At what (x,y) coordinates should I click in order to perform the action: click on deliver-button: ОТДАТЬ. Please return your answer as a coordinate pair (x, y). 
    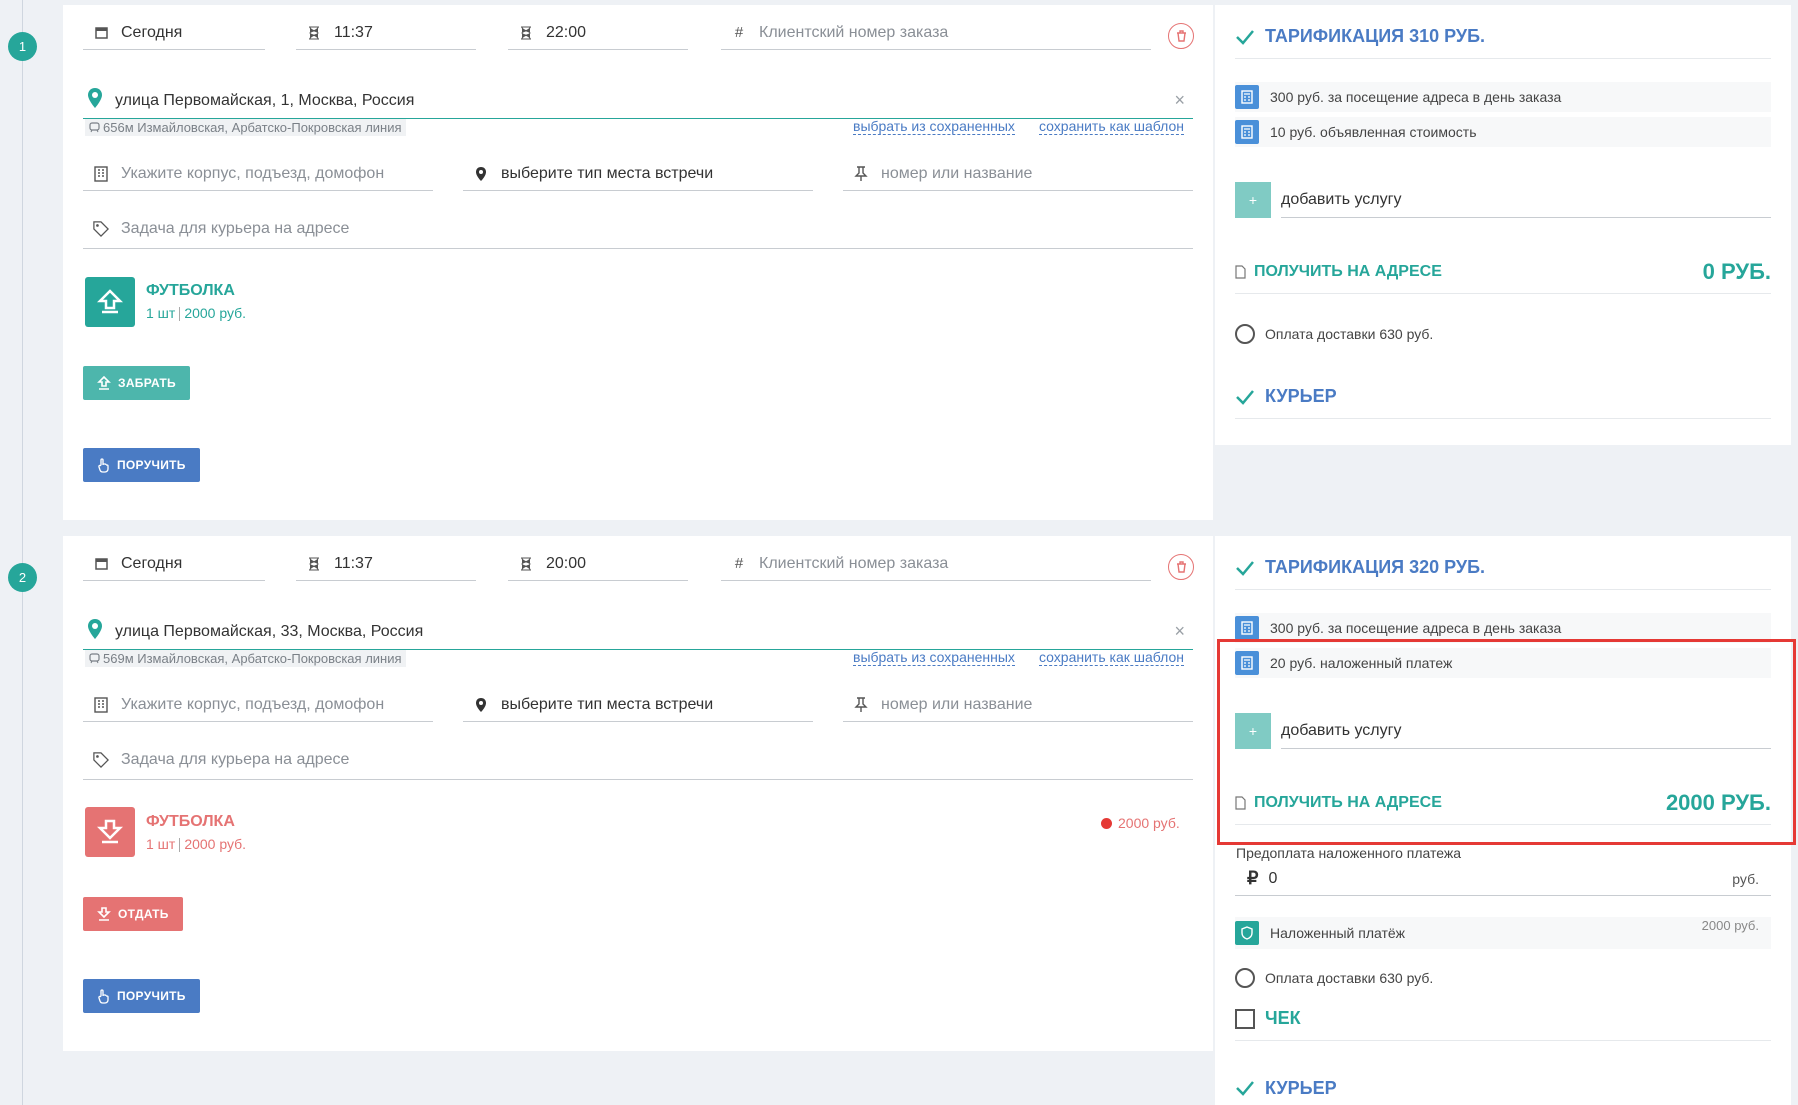
    Looking at the image, I should click on (133, 914).